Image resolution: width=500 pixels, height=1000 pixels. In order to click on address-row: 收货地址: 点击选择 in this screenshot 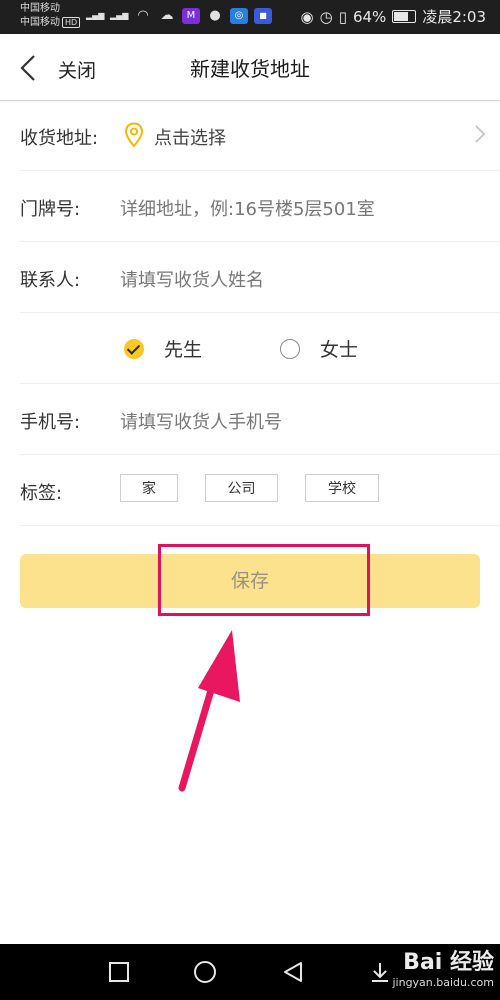, I will do `click(260, 135)`.